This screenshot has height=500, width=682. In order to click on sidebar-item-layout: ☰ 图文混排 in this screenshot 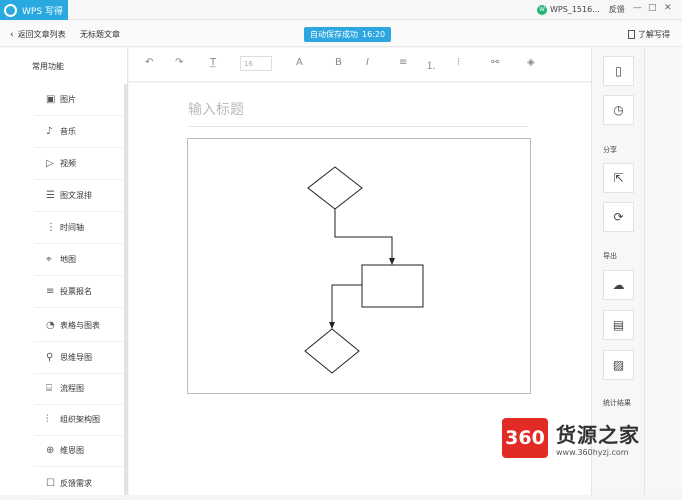, I will do `click(79, 196)`.